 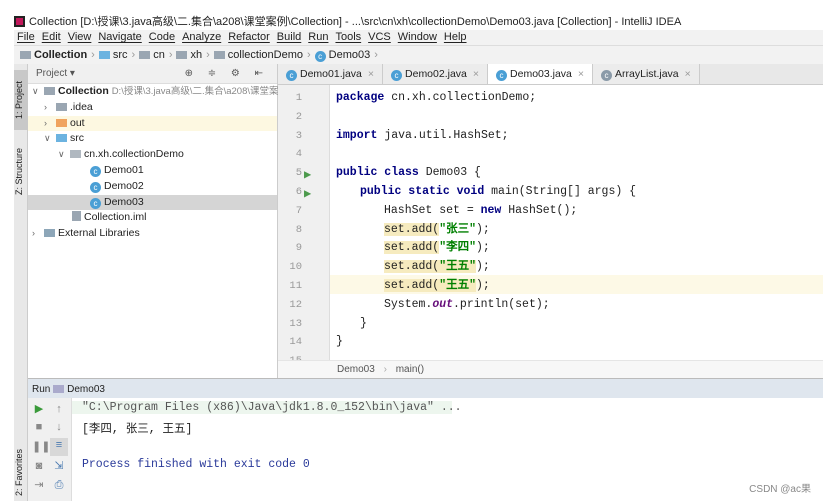 What do you see at coordinates (152, 202) in the screenshot?
I see `tree-item-demo03: c Demo03` at bounding box center [152, 202].